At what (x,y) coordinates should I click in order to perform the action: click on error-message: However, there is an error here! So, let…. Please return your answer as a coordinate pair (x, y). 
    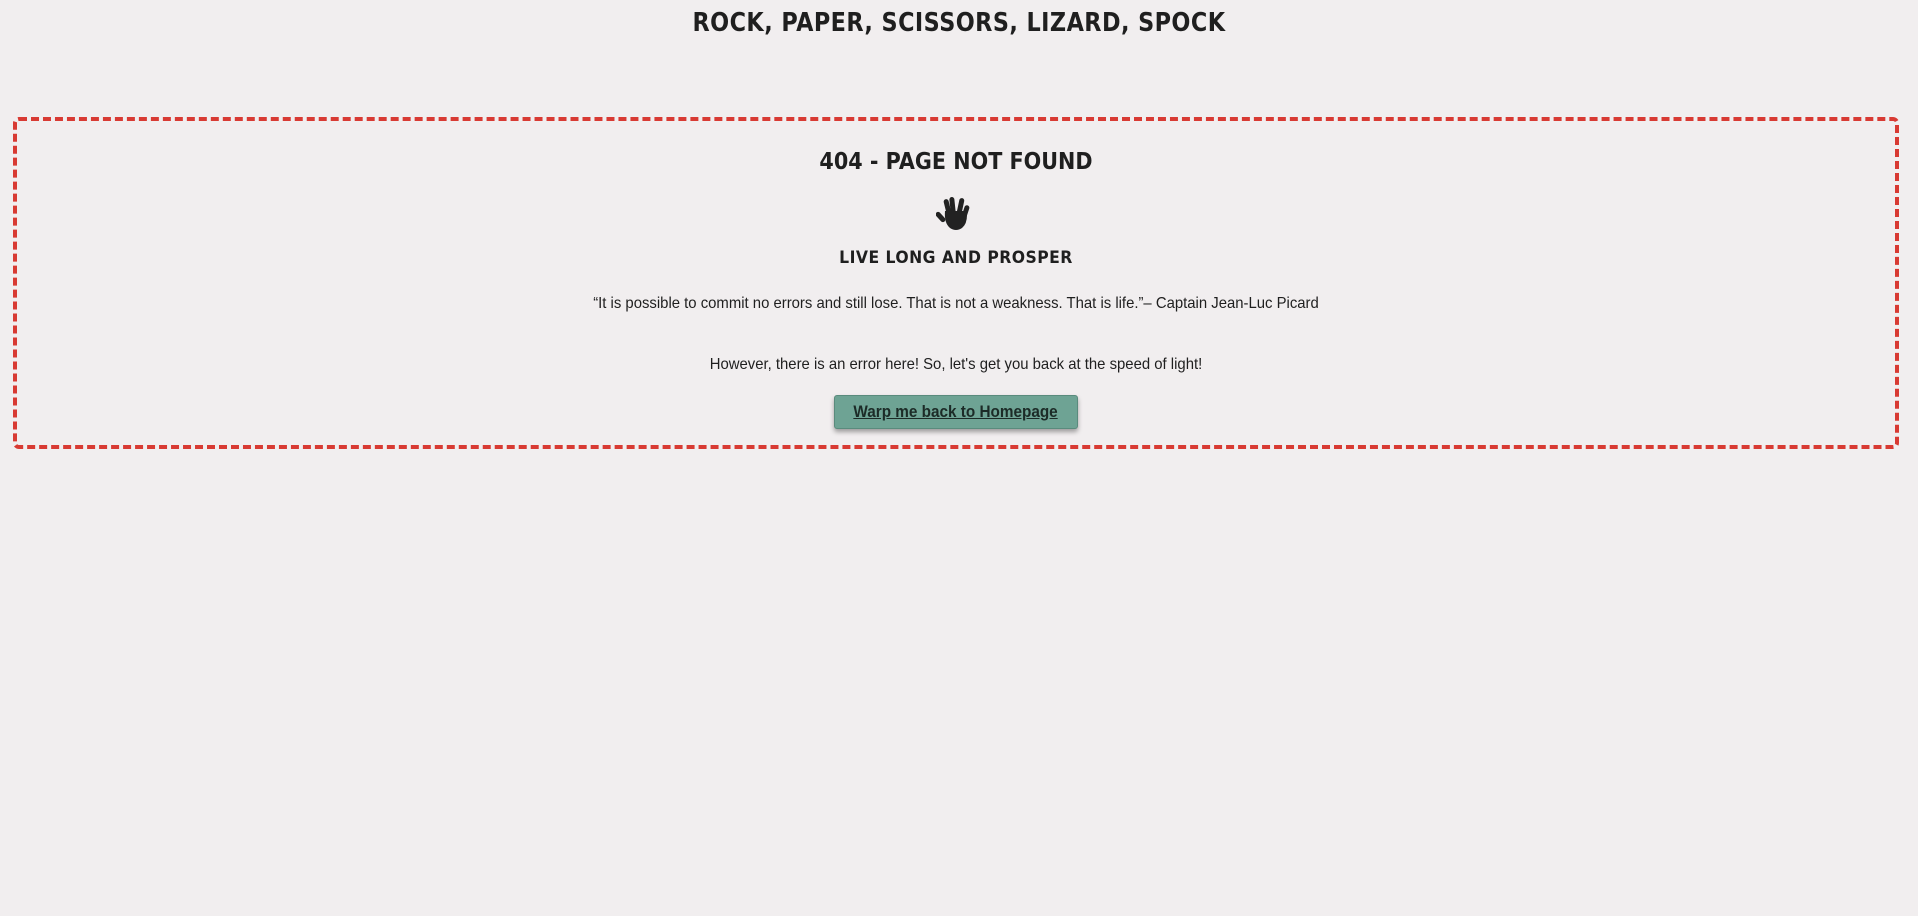
    Looking at the image, I should click on (956, 364).